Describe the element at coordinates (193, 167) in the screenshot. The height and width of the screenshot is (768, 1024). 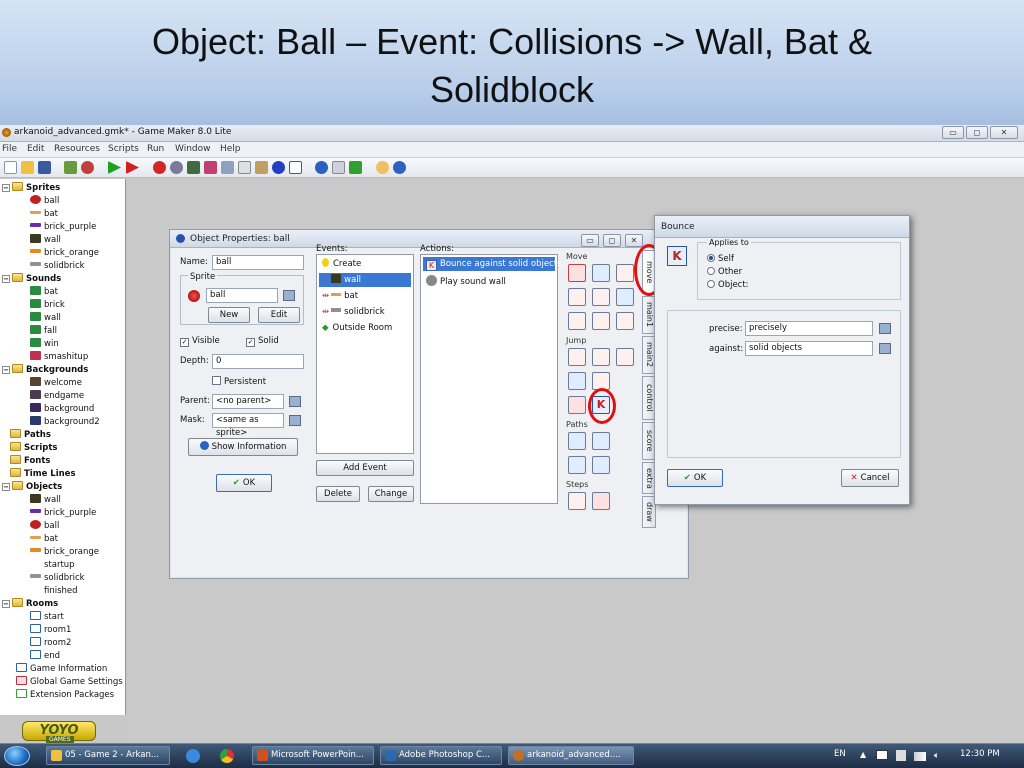
I see `add-background-icon` at that location.